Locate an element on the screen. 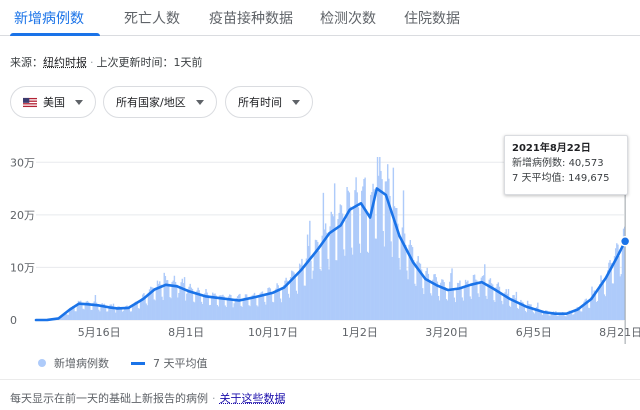  tooltip-cases: 新增病例数: 40,573 is located at coordinates (566, 163).